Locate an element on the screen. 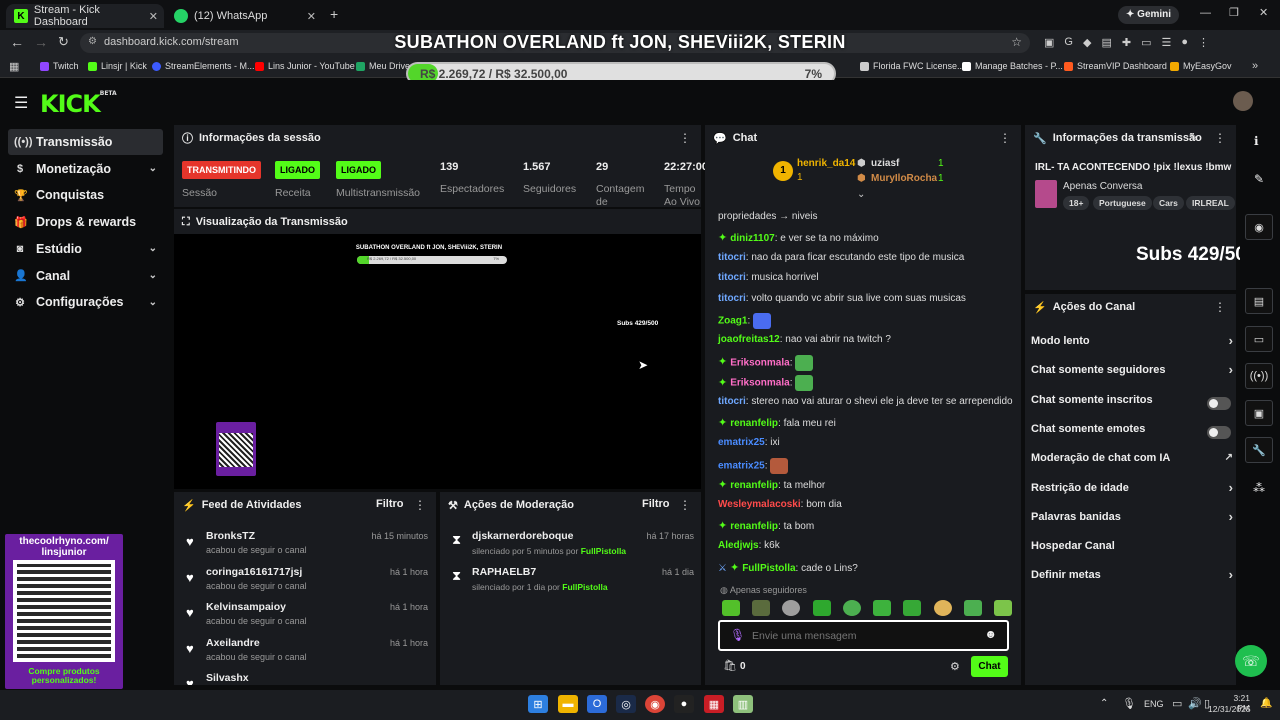 The height and width of the screenshot is (720, 1280). sidebar-item-2: 🏆 Conquistas is located at coordinates (85, 195).